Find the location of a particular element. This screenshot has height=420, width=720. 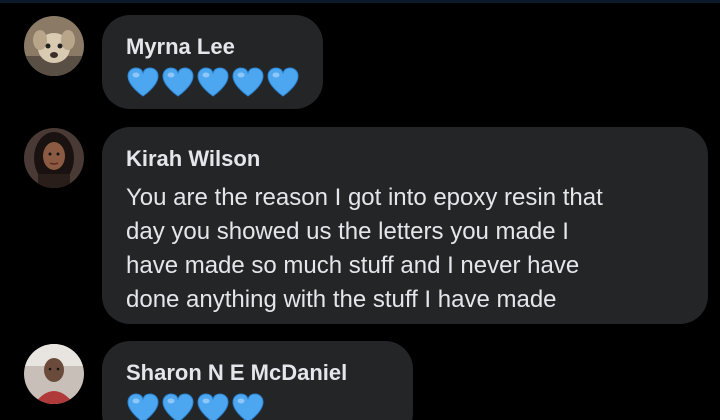

avatar-myrna-lee is located at coordinates (54, 46).